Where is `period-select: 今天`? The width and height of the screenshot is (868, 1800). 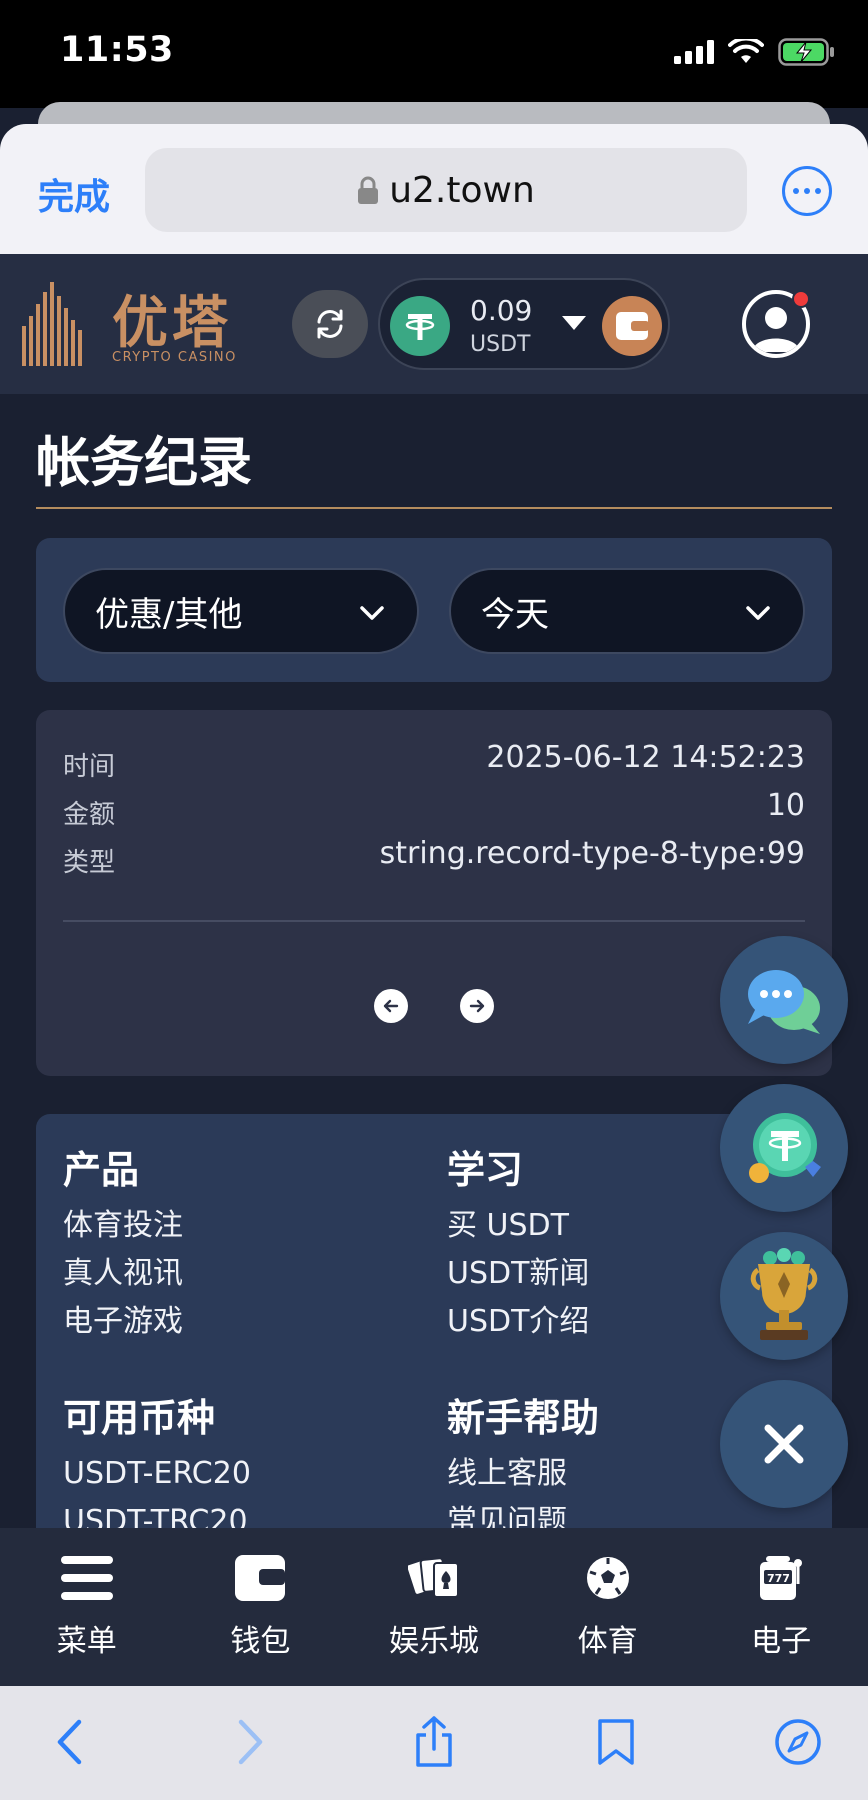 period-select: 今天 is located at coordinates (627, 611).